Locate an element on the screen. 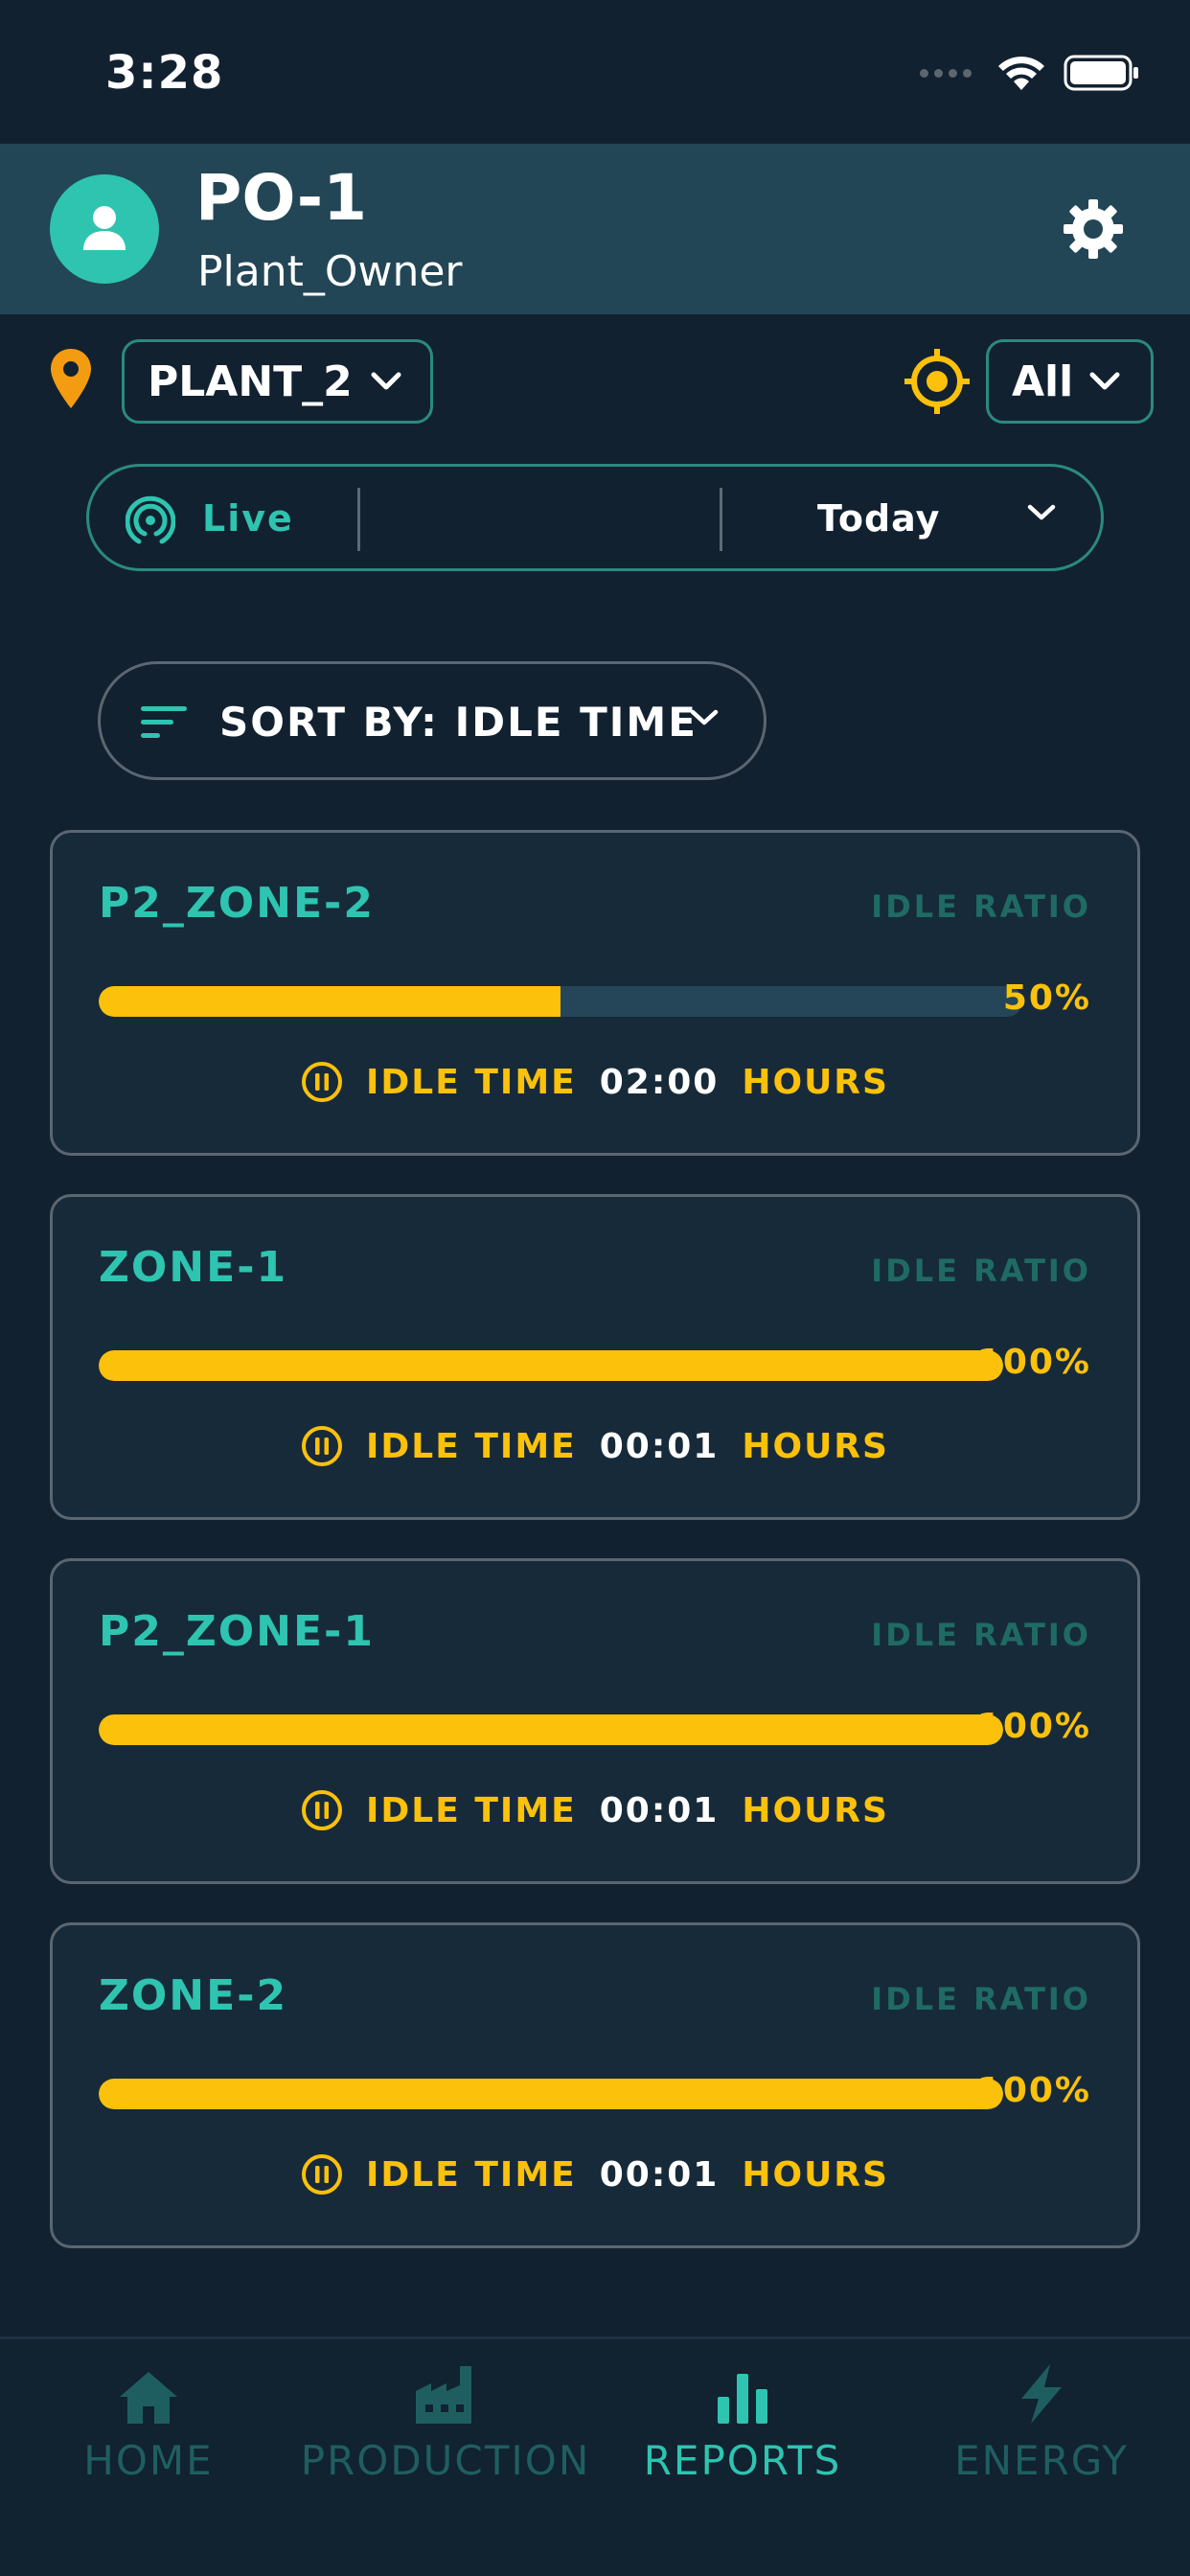  location-pin-icon is located at coordinates (71, 378).